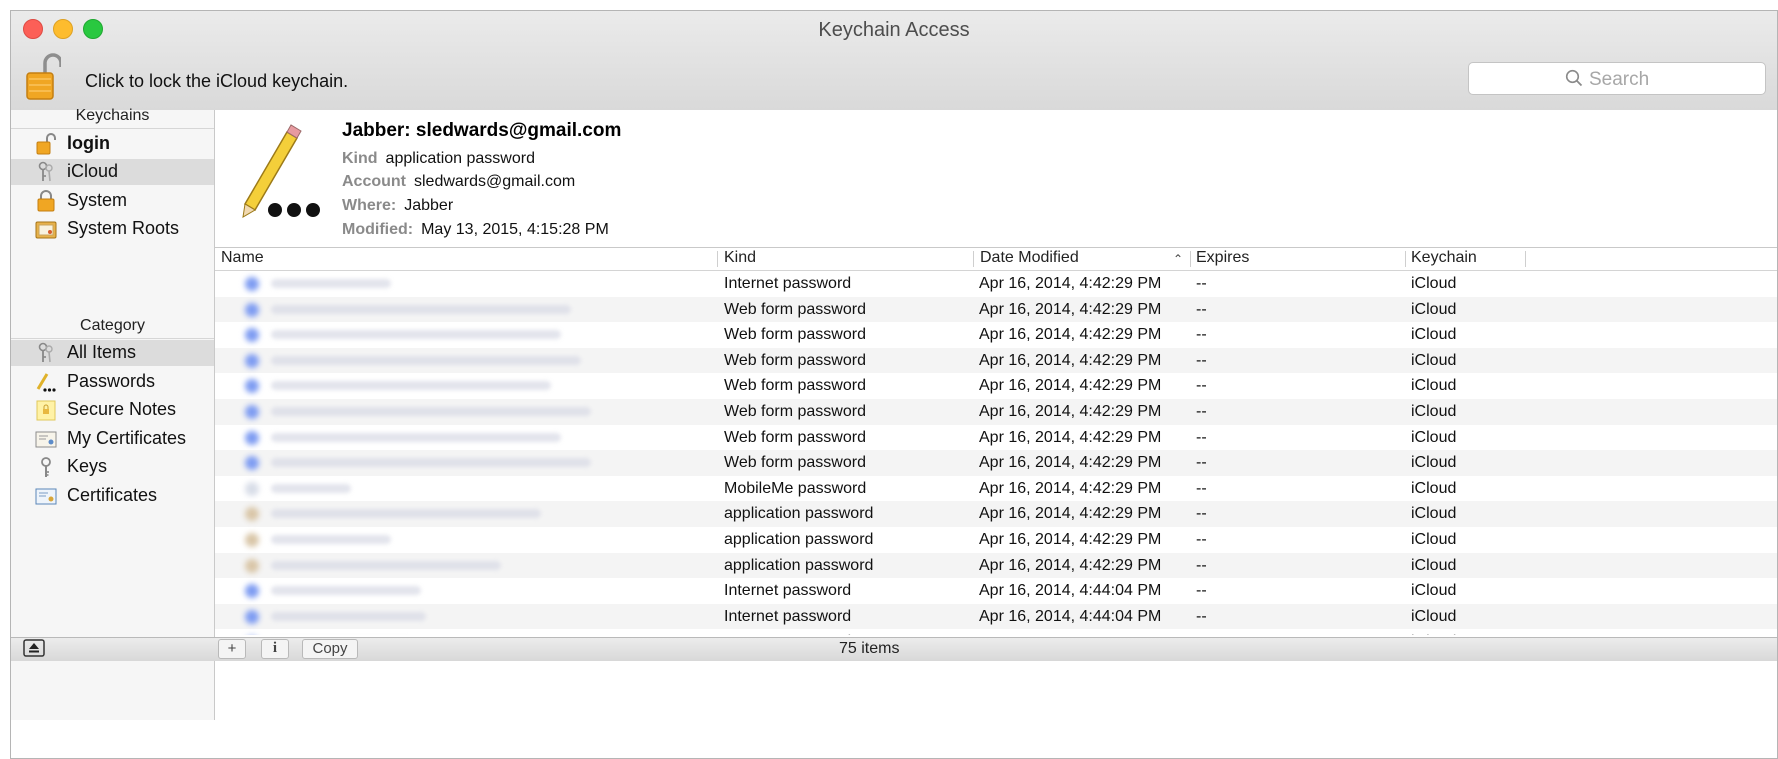  Describe the element at coordinates (397, 206) in the screenshot. I see `detail-where-row: Where: Jabber` at that location.